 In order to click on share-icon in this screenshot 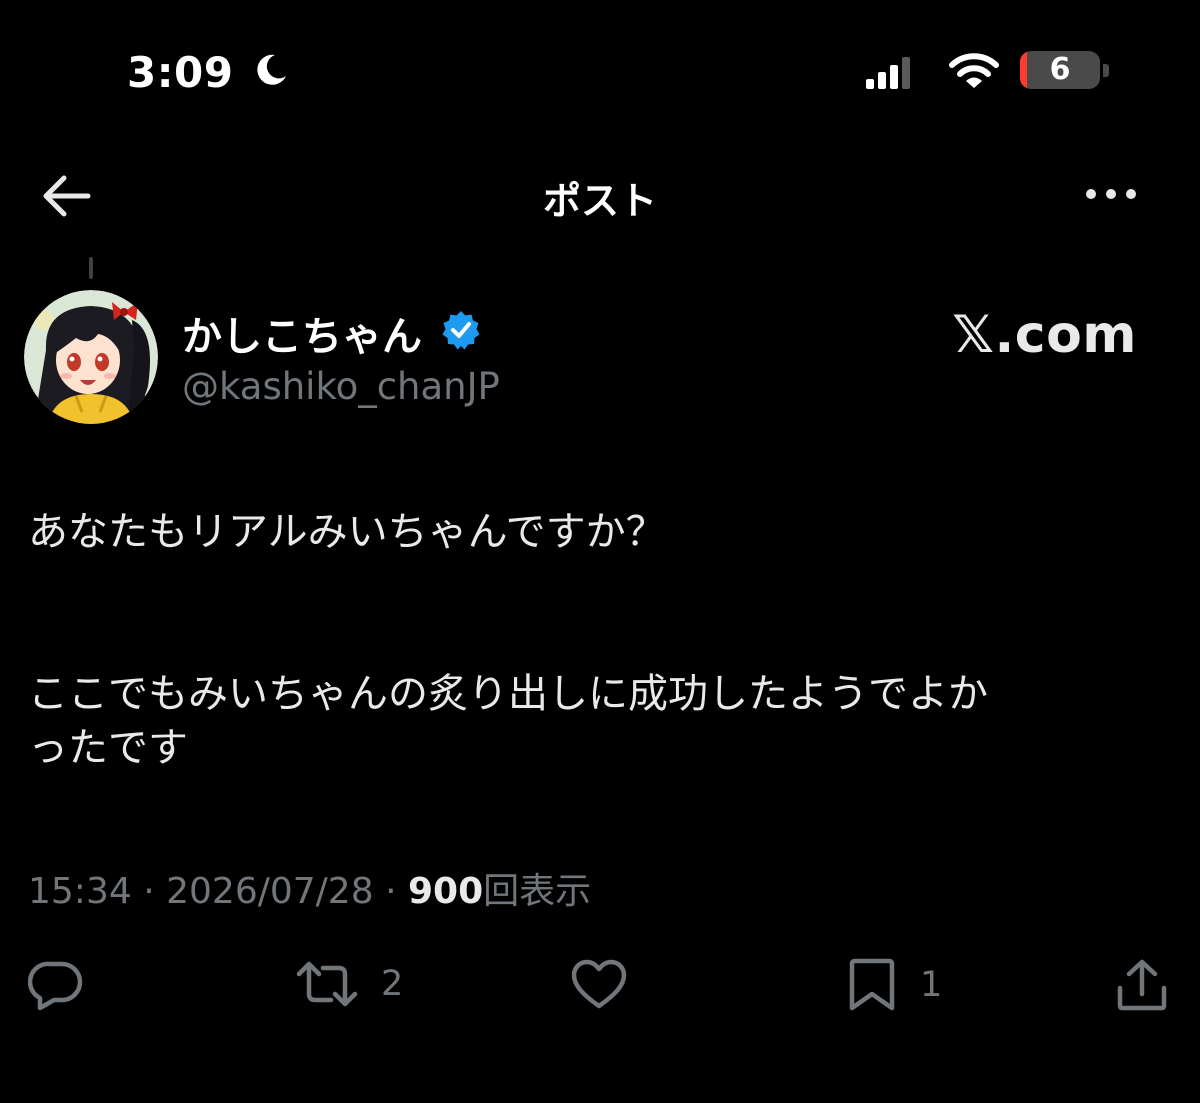, I will do `click(1142, 985)`.